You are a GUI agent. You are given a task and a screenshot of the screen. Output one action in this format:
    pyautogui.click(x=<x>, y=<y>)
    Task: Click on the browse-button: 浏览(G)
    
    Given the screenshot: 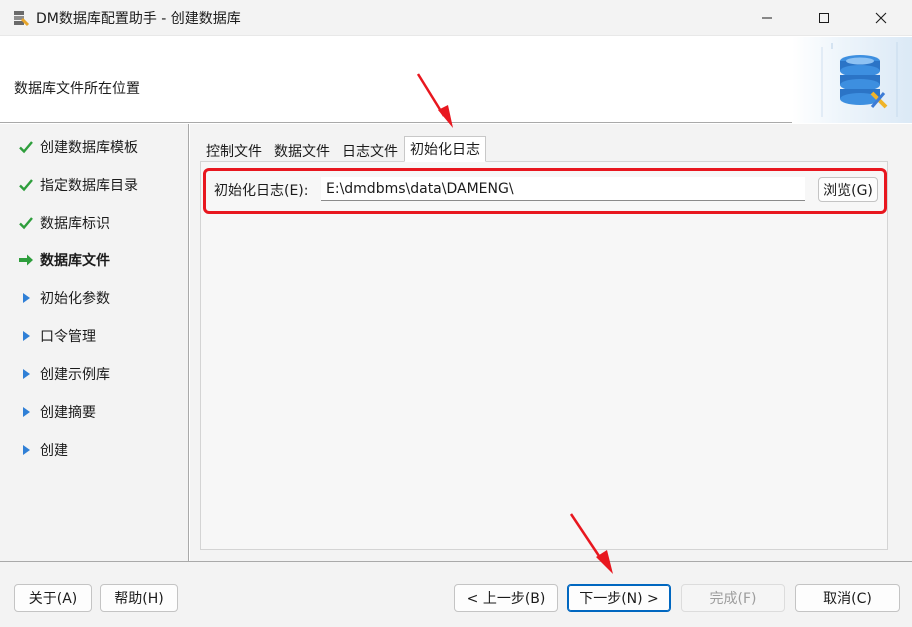 What is the action you would take?
    pyautogui.click(x=848, y=189)
    